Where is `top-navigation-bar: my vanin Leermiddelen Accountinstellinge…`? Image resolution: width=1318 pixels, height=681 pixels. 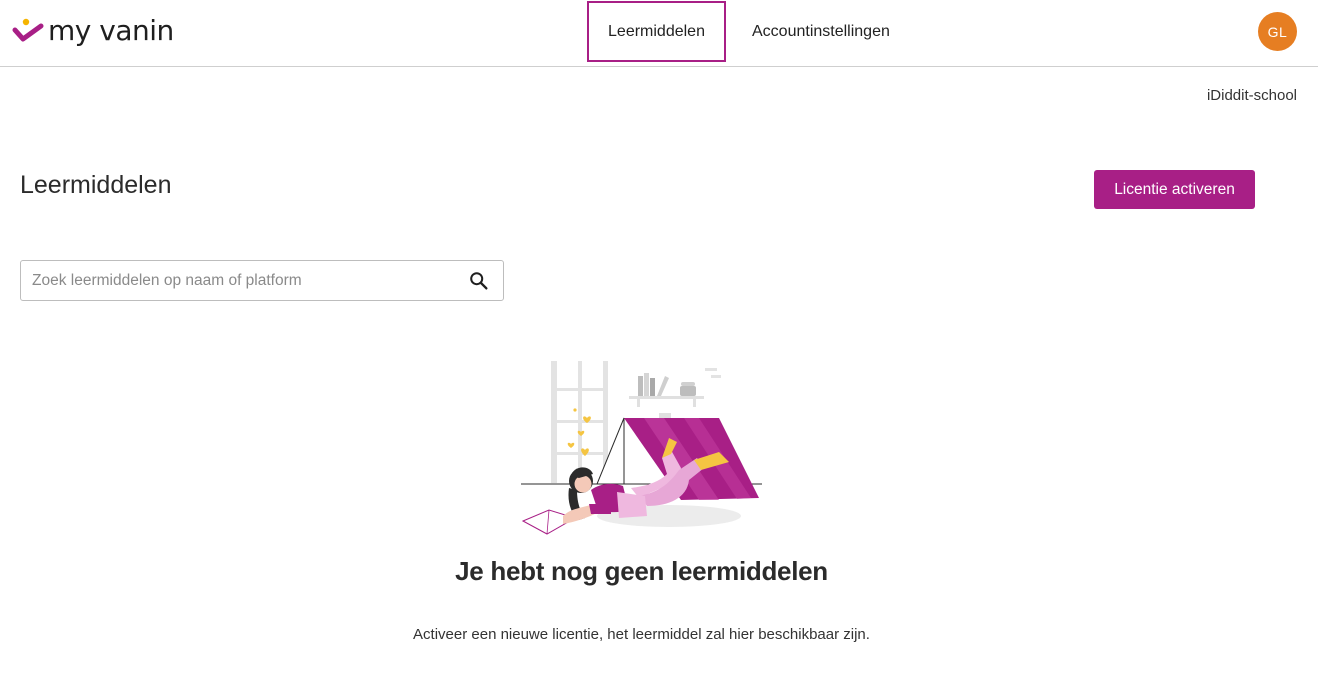 top-navigation-bar: my vanin Leermiddelen Accountinstellinge… is located at coordinates (659, 33).